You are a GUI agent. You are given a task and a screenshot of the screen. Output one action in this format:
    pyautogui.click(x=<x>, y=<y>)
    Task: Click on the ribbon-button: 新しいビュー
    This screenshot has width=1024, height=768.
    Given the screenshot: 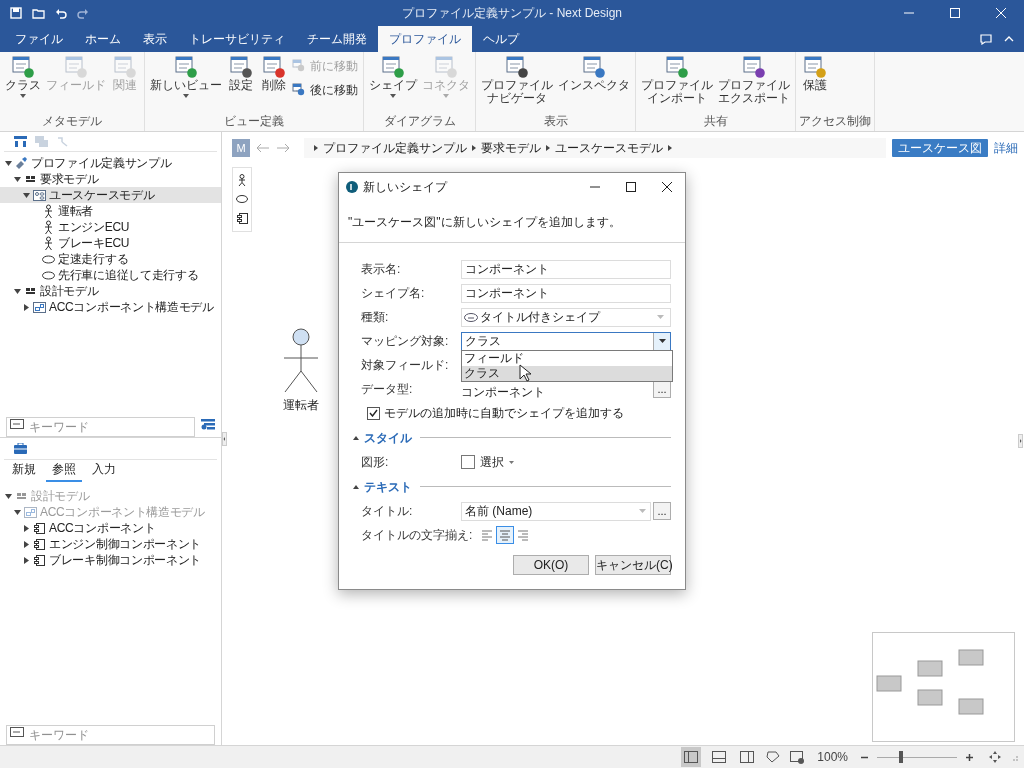 What is the action you would take?
    pyautogui.click(x=186, y=76)
    